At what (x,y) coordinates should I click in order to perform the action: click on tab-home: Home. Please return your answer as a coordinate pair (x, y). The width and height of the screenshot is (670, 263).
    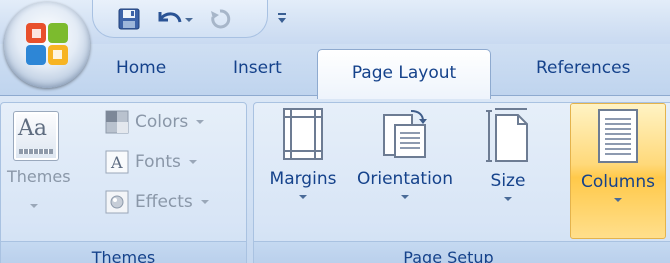
    Looking at the image, I should click on (141, 68).